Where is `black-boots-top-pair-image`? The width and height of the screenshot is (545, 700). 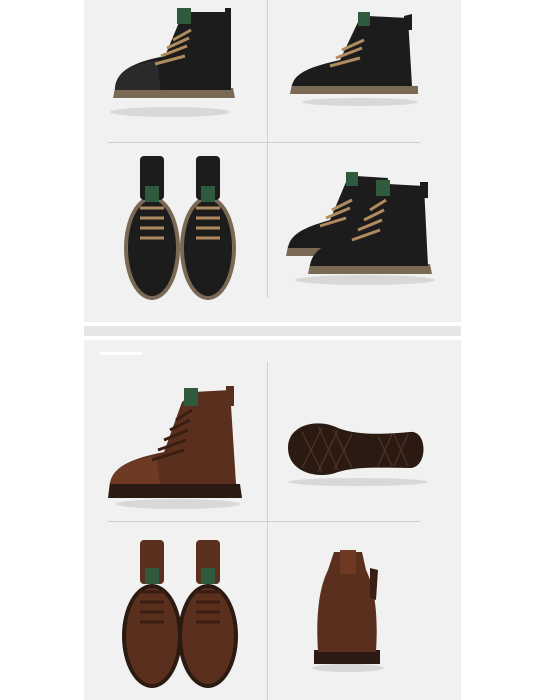 black-boots-top-pair-image is located at coordinates (200, 228).